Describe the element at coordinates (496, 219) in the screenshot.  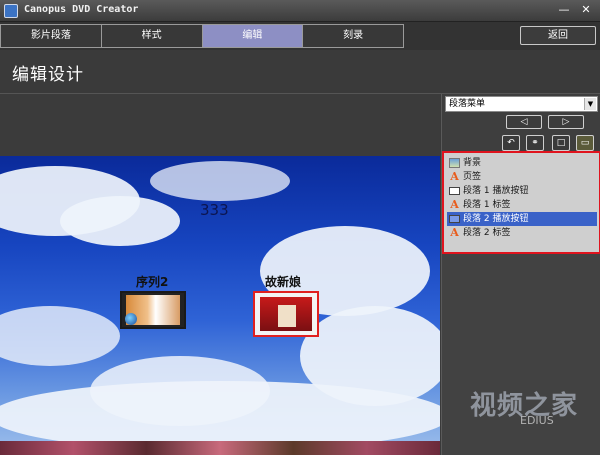
I see `layer-label: 段落 2 播放按钮` at that location.